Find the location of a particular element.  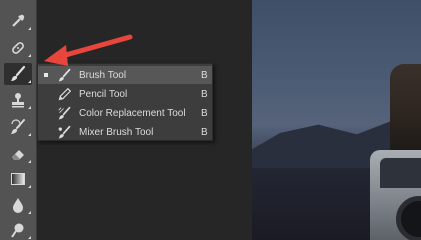

eyedropper-tool is located at coordinates (18, 21).